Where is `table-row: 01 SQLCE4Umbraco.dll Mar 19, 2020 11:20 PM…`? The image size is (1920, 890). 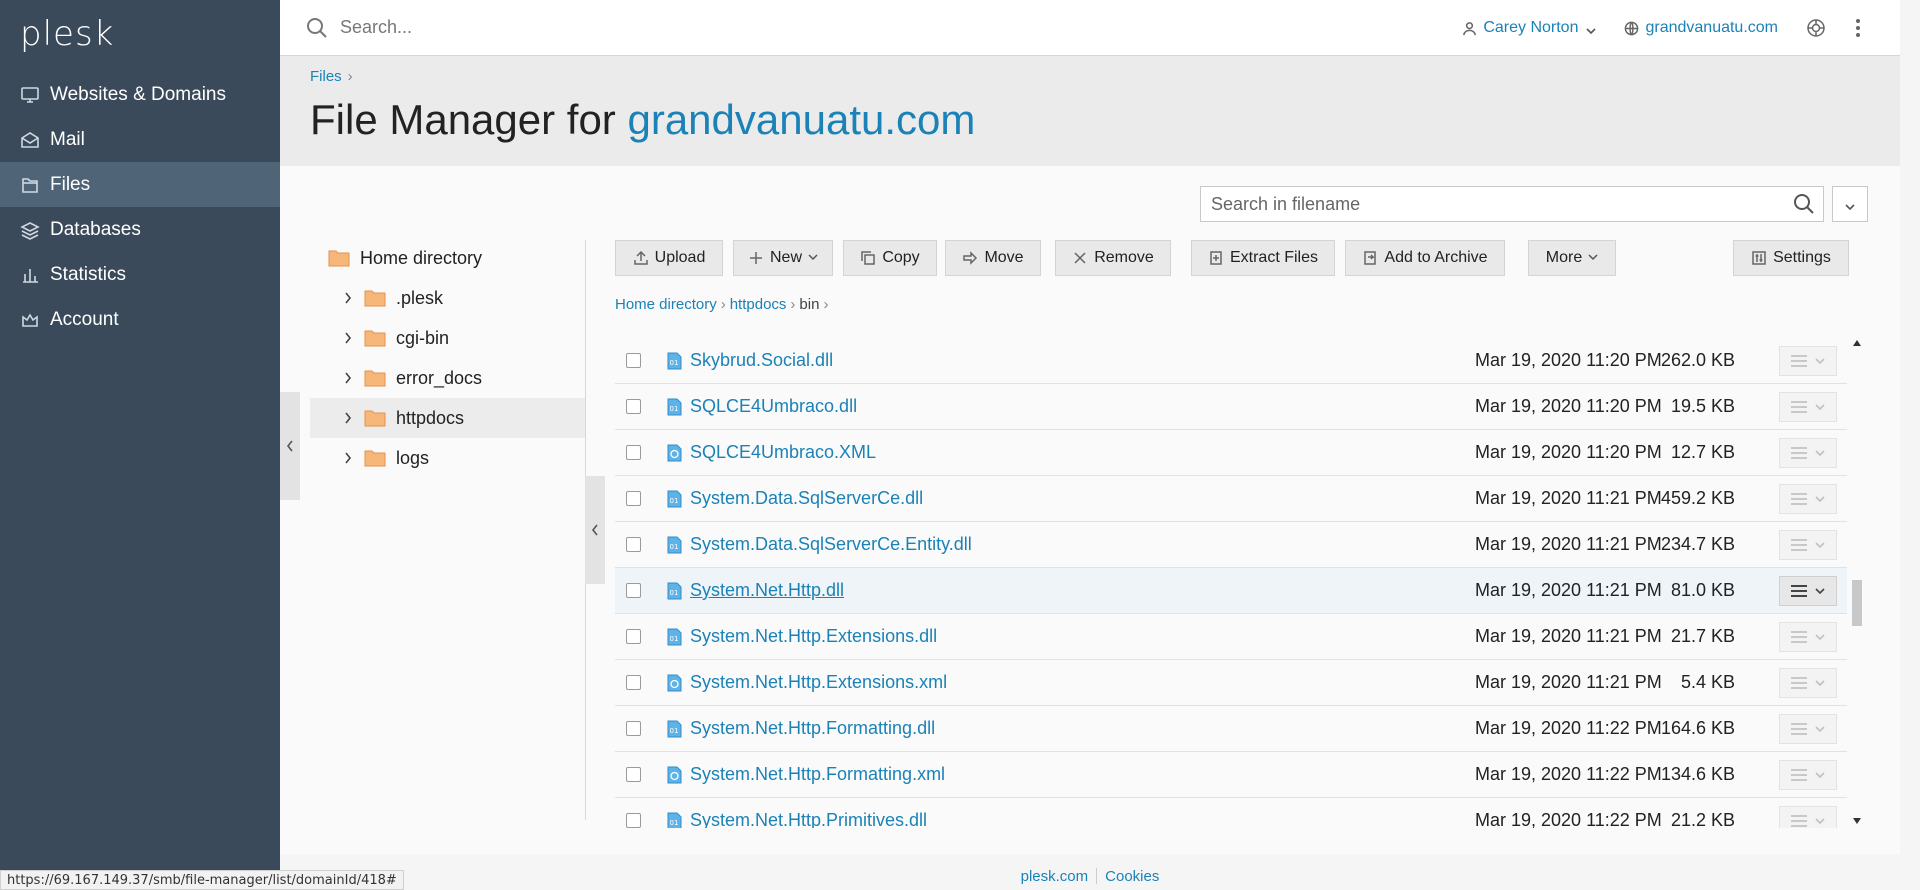 table-row: 01 SQLCE4Umbraco.dll Mar 19, 2020 11:20 PM… is located at coordinates (1231, 407).